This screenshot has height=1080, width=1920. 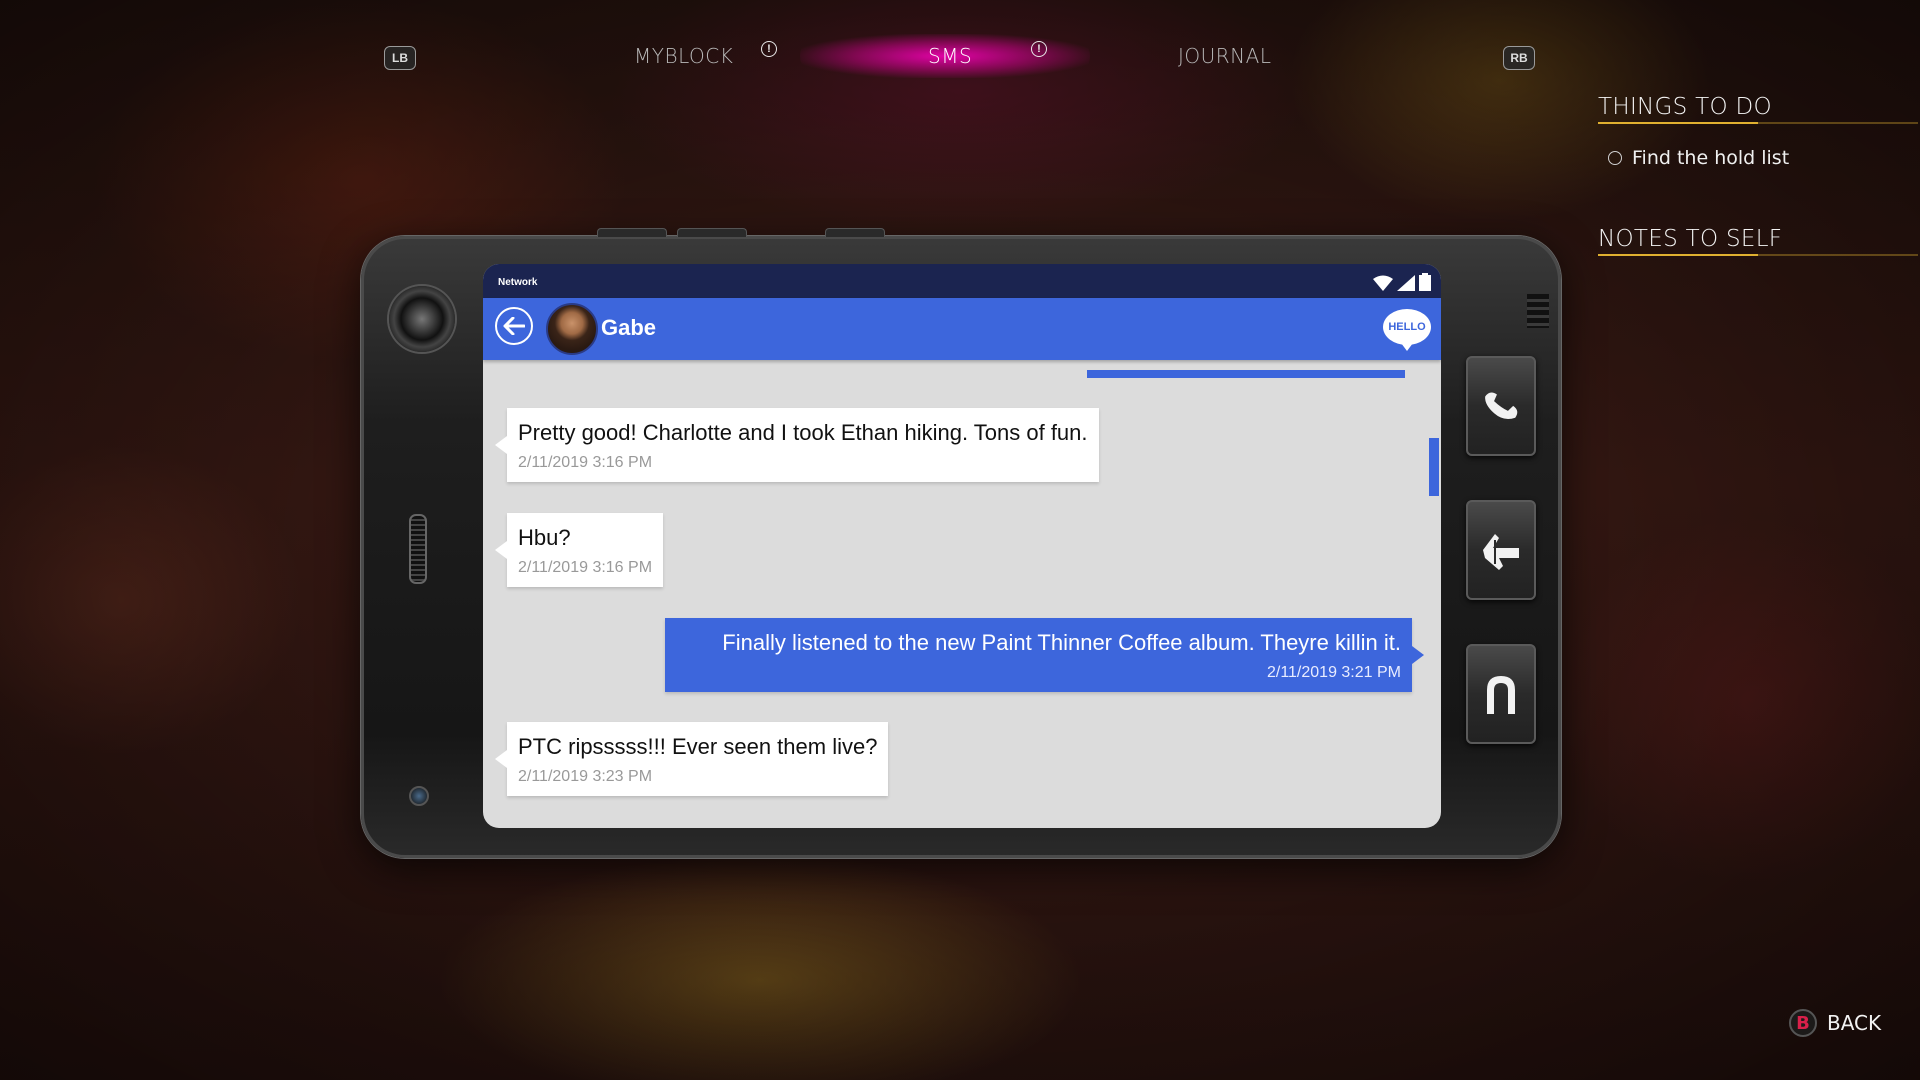 I want to click on back-hint: B BACK, so click(x=1835, y=1023).